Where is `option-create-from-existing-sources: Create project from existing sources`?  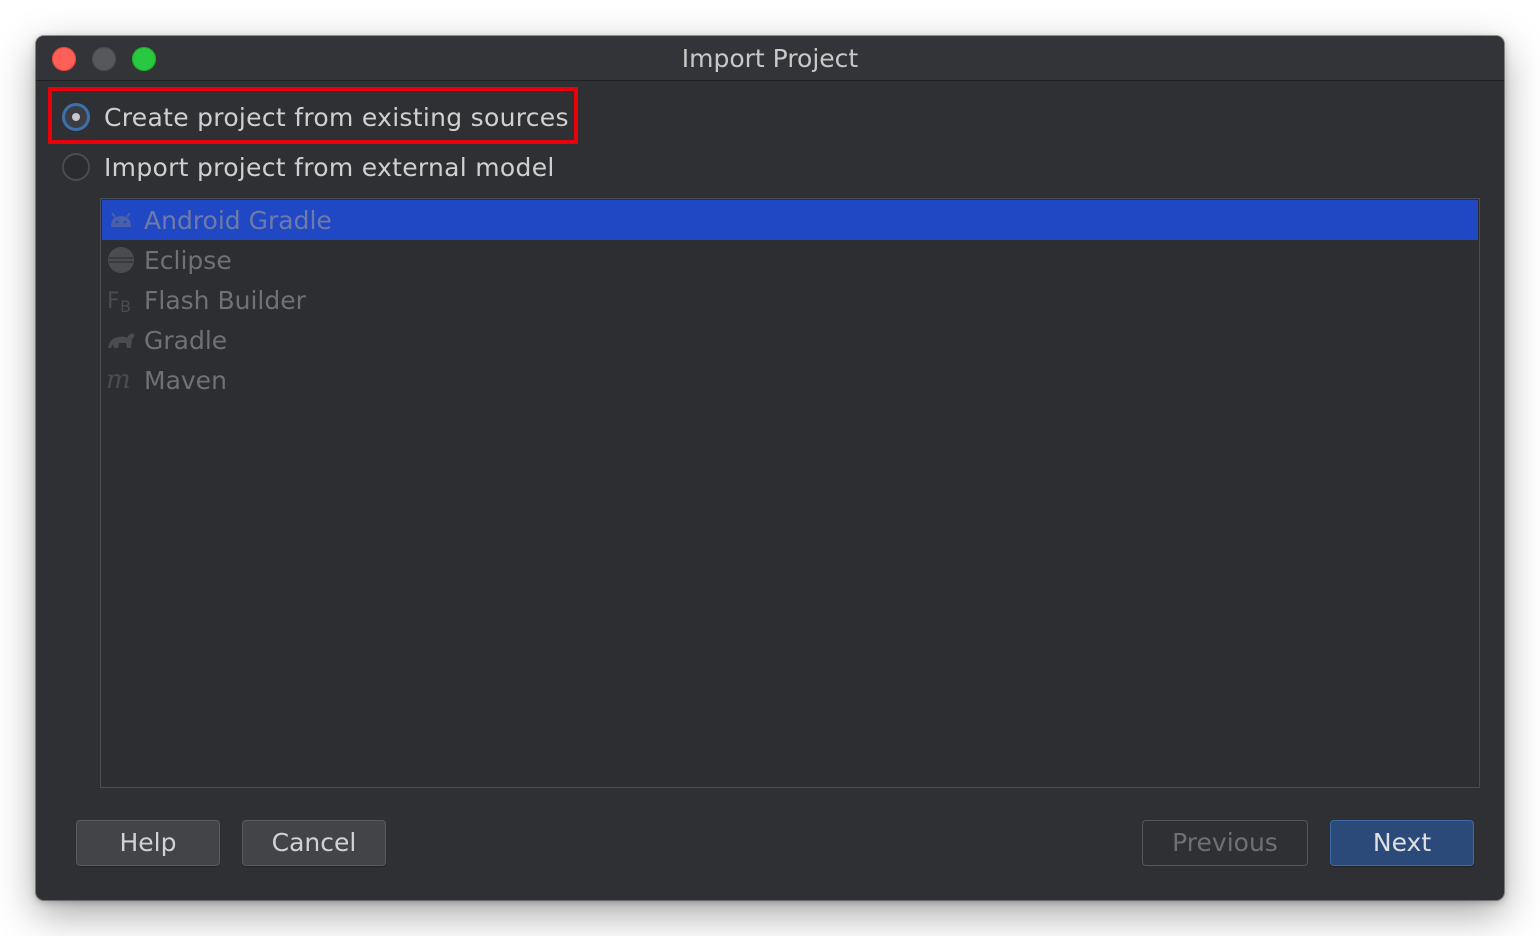
option-create-from-existing-sources: Create project from existing sources is located at coordinates (315, 117).